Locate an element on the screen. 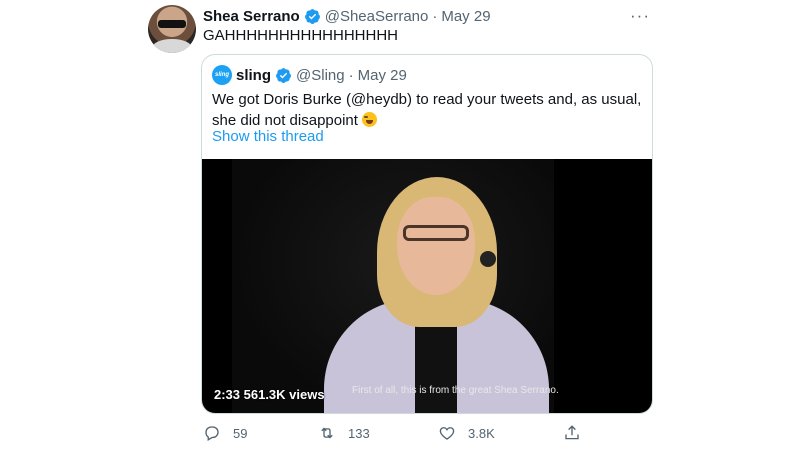 The image size is (800, 450). tweet-text: GAHHHHHHHHHHHHHHHH is located at coordinates (300, 35).